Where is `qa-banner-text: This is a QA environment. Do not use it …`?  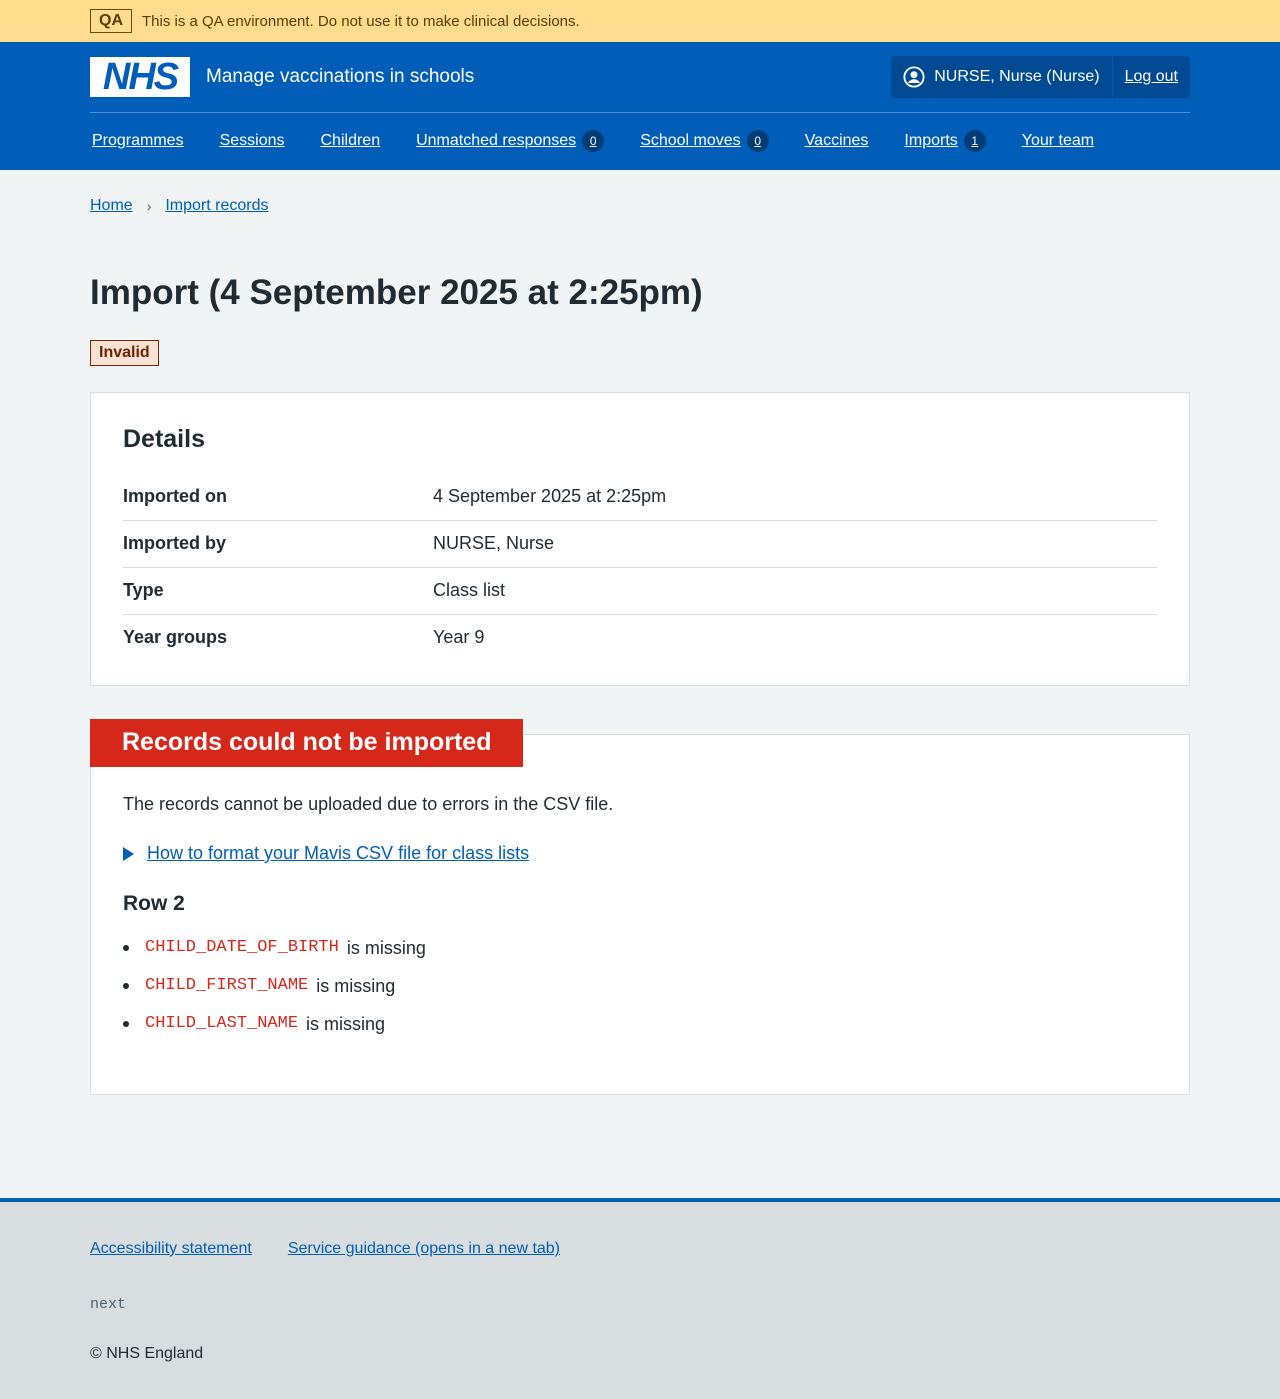 qa-banner-text: This is a QA environment. Do not use it … is located at coordinates (361, 21).